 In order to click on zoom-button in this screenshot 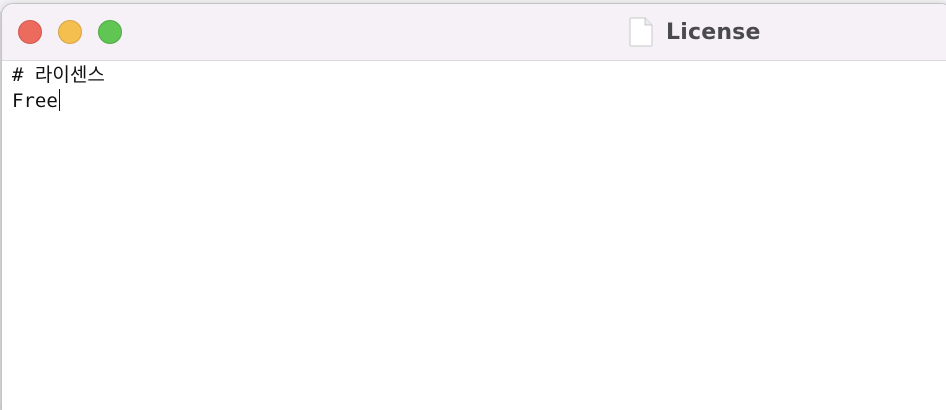, I will do `click(110, 32)`.